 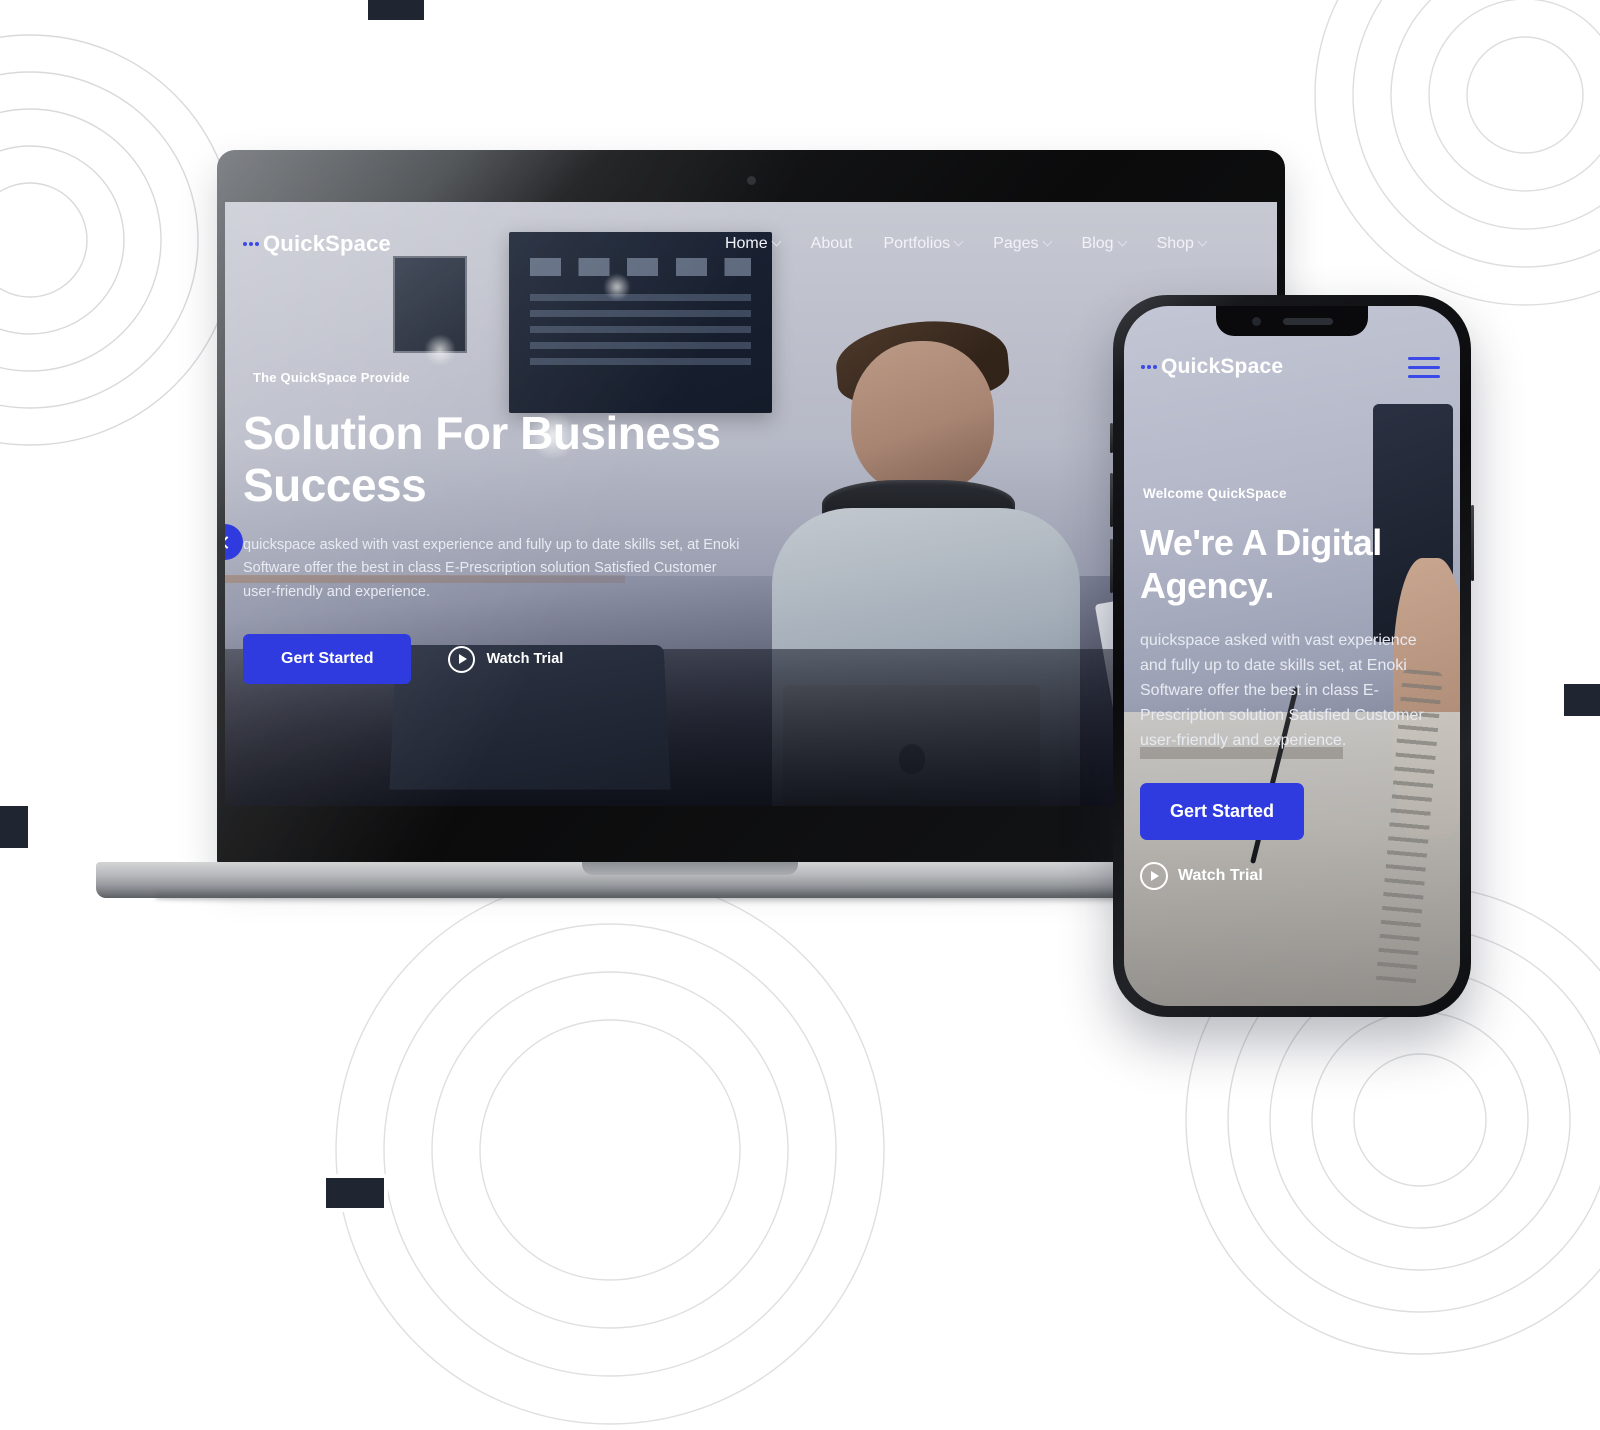 What do you see at coordinates (1111, 566) in the screenshot?
I see `phone-volume-down-button` at bounding box center [1111, 566].